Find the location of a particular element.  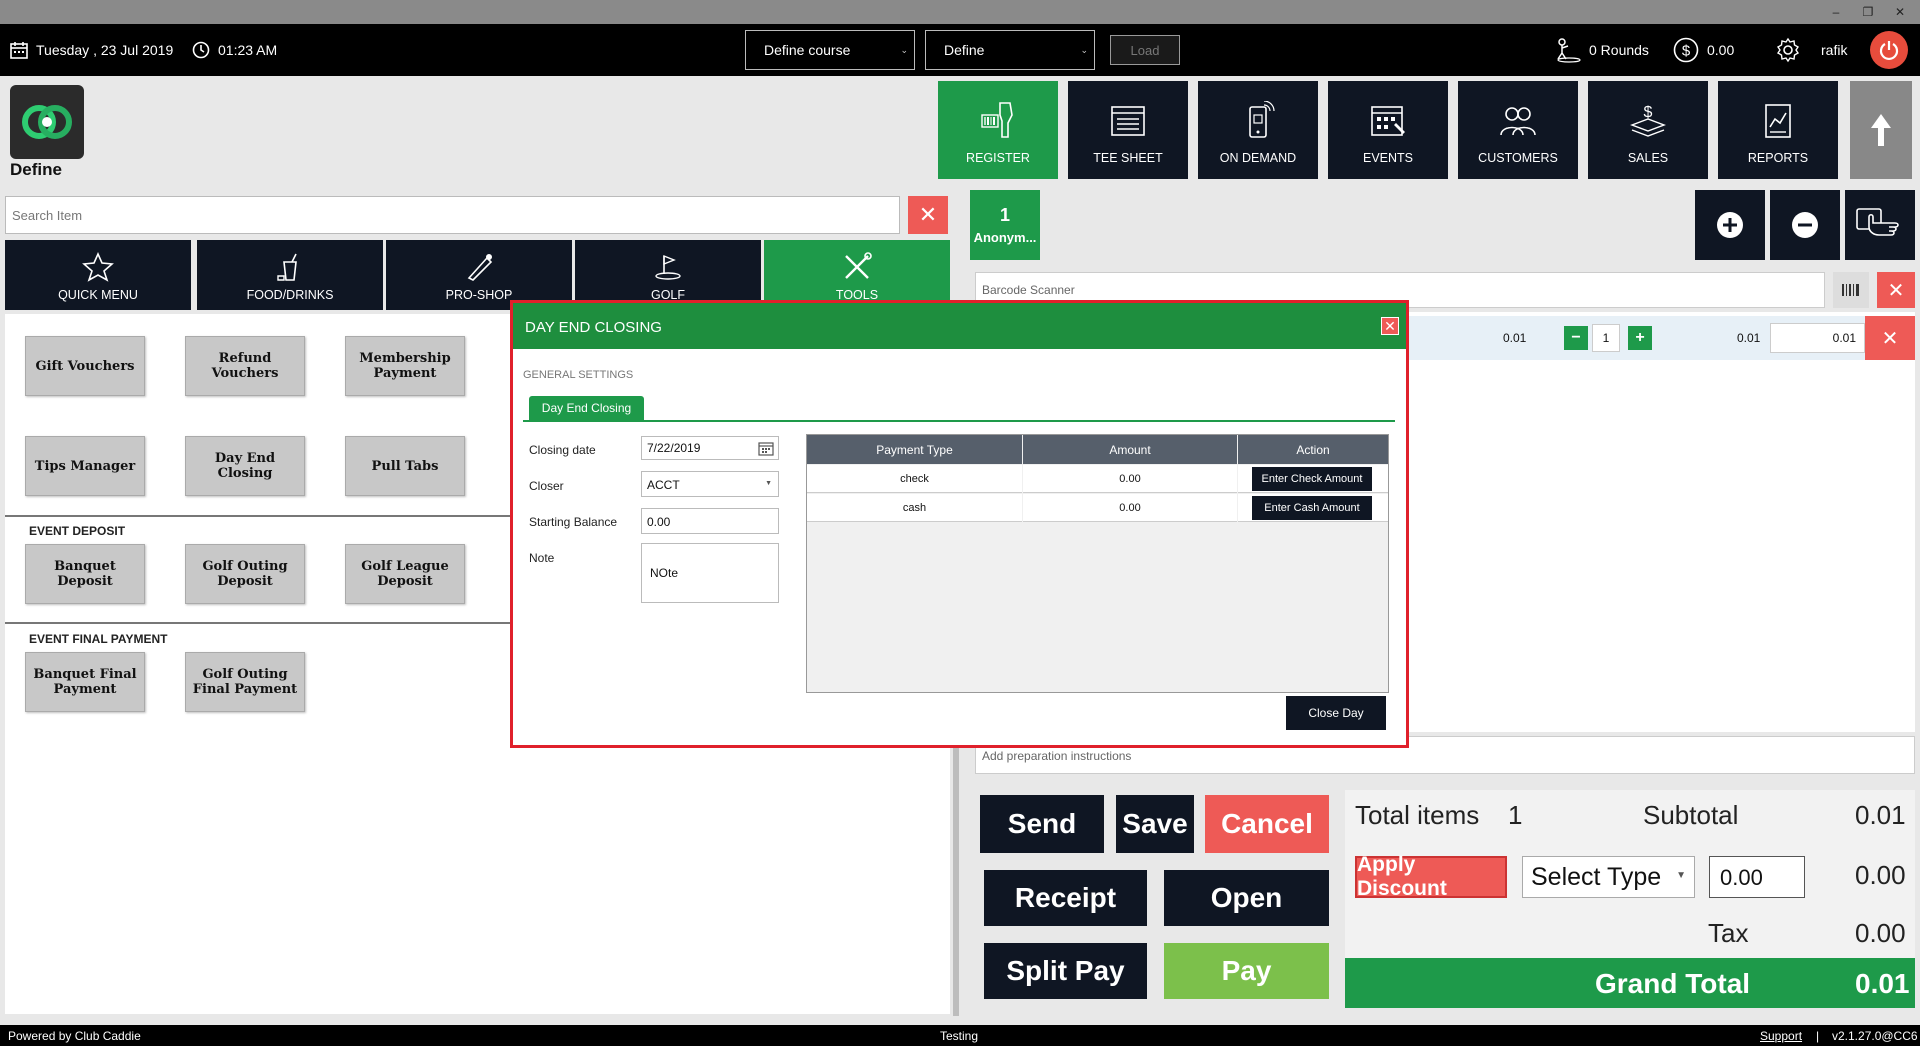

receipt-button: Receipt is located at coordinates (1065, 898).